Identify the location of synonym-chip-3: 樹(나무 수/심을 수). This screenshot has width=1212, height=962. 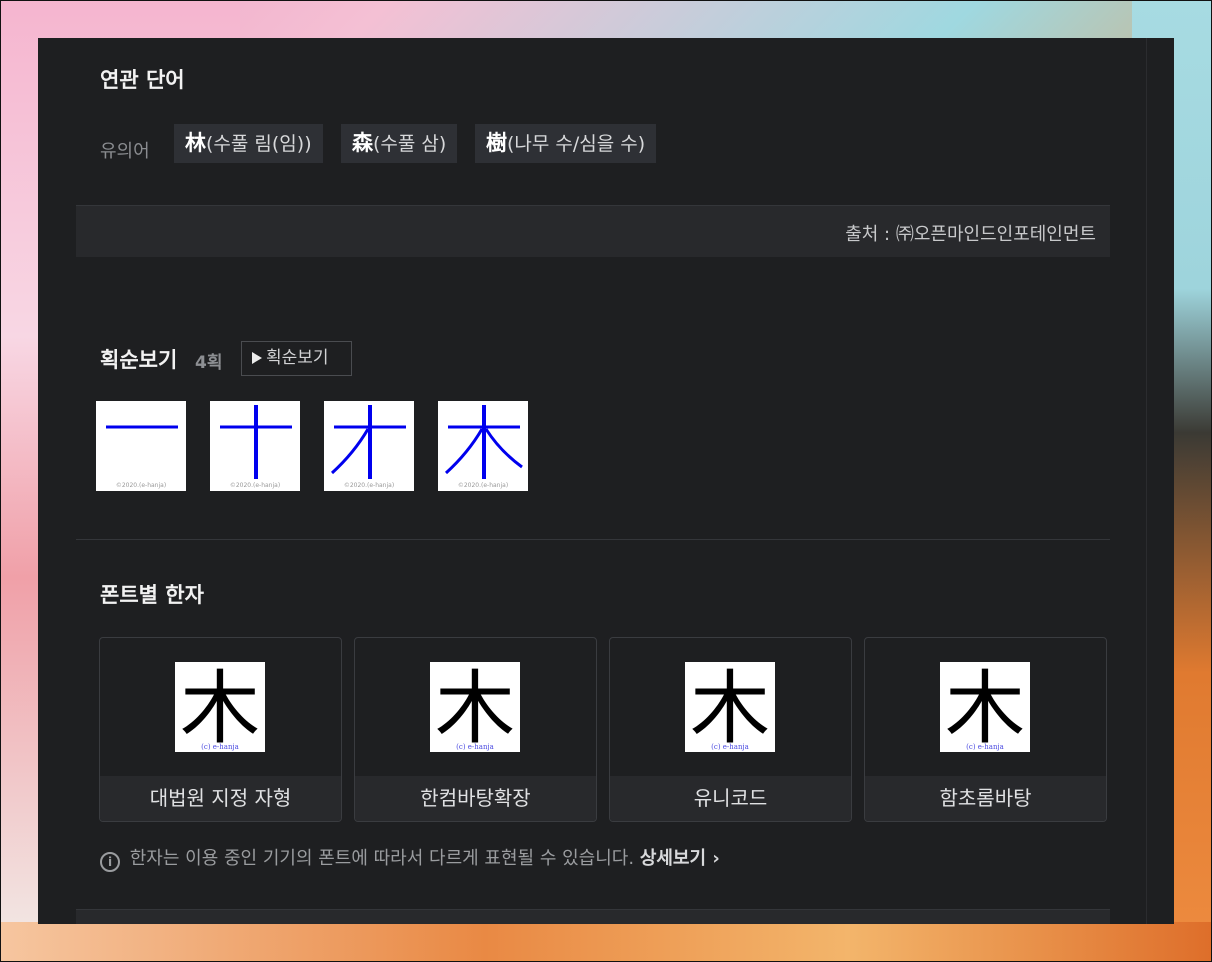
(566, 143).